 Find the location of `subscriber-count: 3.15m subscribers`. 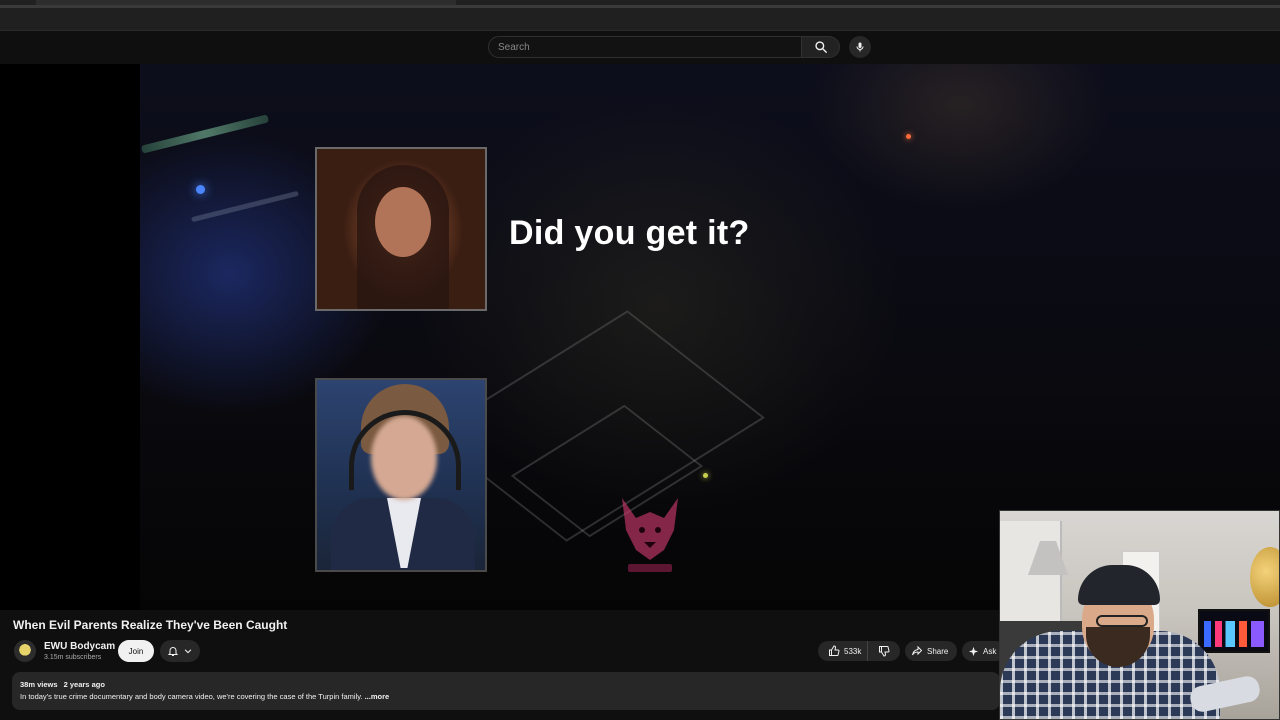

subscriber-count: 3.15m subscribers is located at coordinates (73, 657).